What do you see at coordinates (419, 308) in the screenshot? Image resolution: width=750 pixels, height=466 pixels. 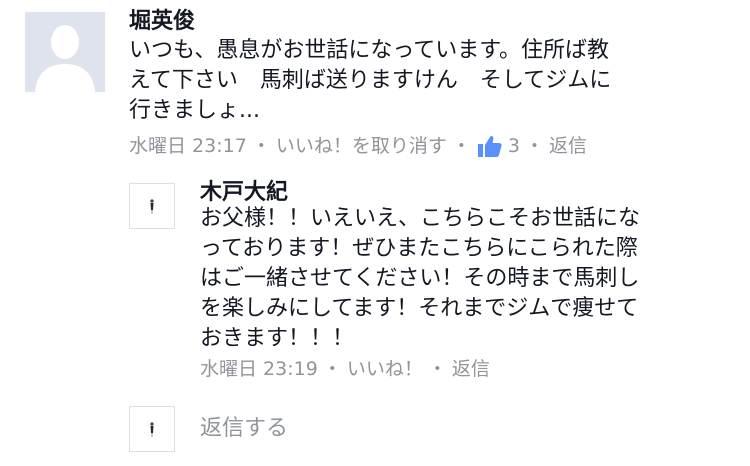 I see `reply-text-line: を楽しみにしてます！それまでジムで痩せて` at bounding box center [419, 308].